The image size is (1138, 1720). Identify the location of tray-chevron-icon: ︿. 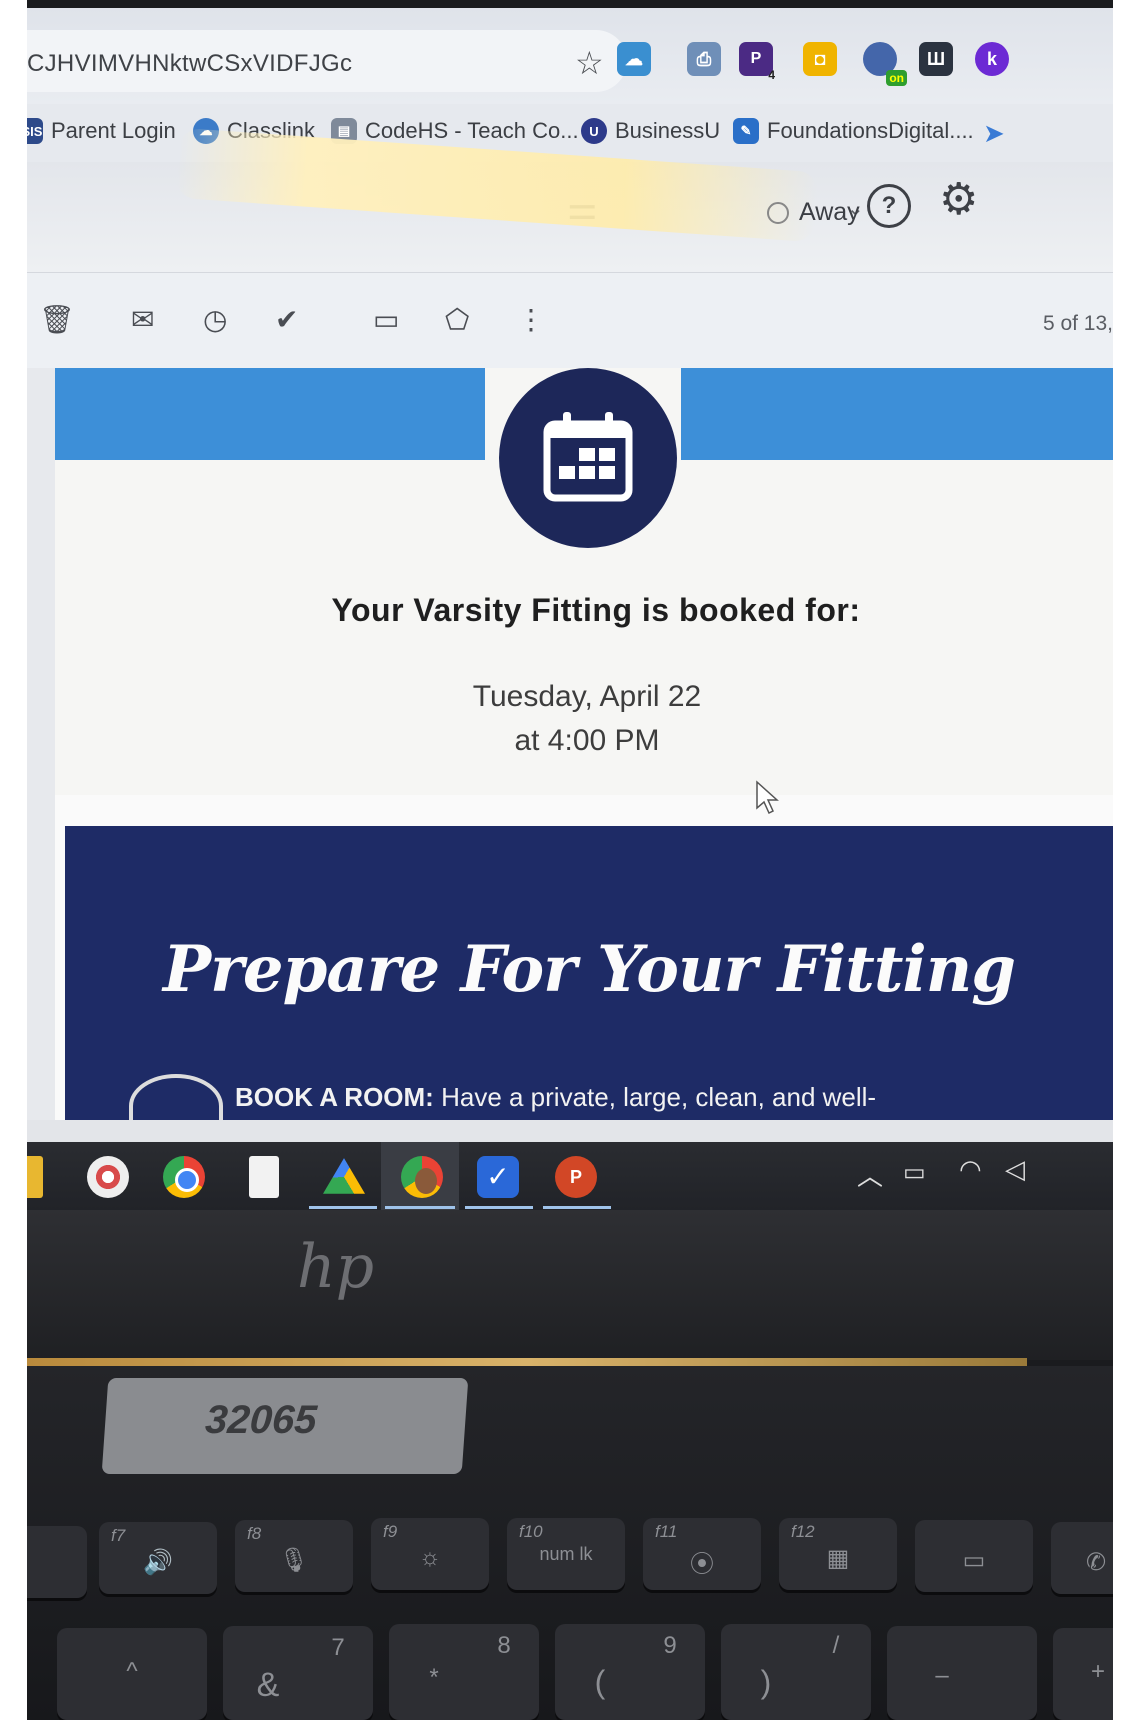
(870, 1174).